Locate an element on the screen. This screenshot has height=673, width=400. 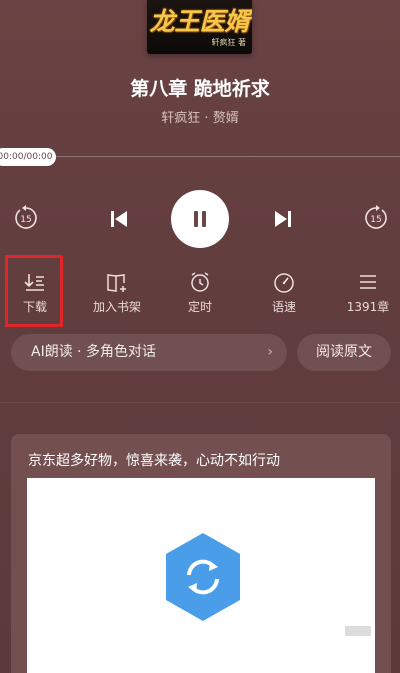
refresh-loading-icon is located at coordinates (203, 577).